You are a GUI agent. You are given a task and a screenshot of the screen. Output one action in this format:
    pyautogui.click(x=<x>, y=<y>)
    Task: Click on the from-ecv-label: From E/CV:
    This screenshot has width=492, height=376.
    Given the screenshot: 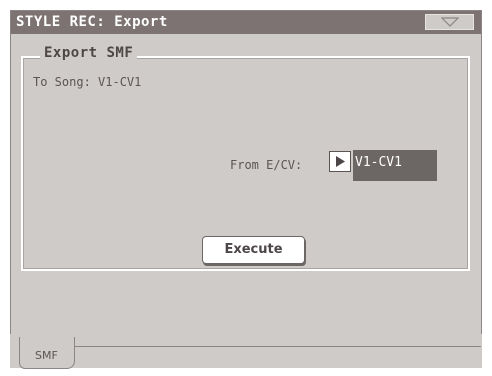 What is the action you would take?
    pyautogui.click(x=266, y=165)
    